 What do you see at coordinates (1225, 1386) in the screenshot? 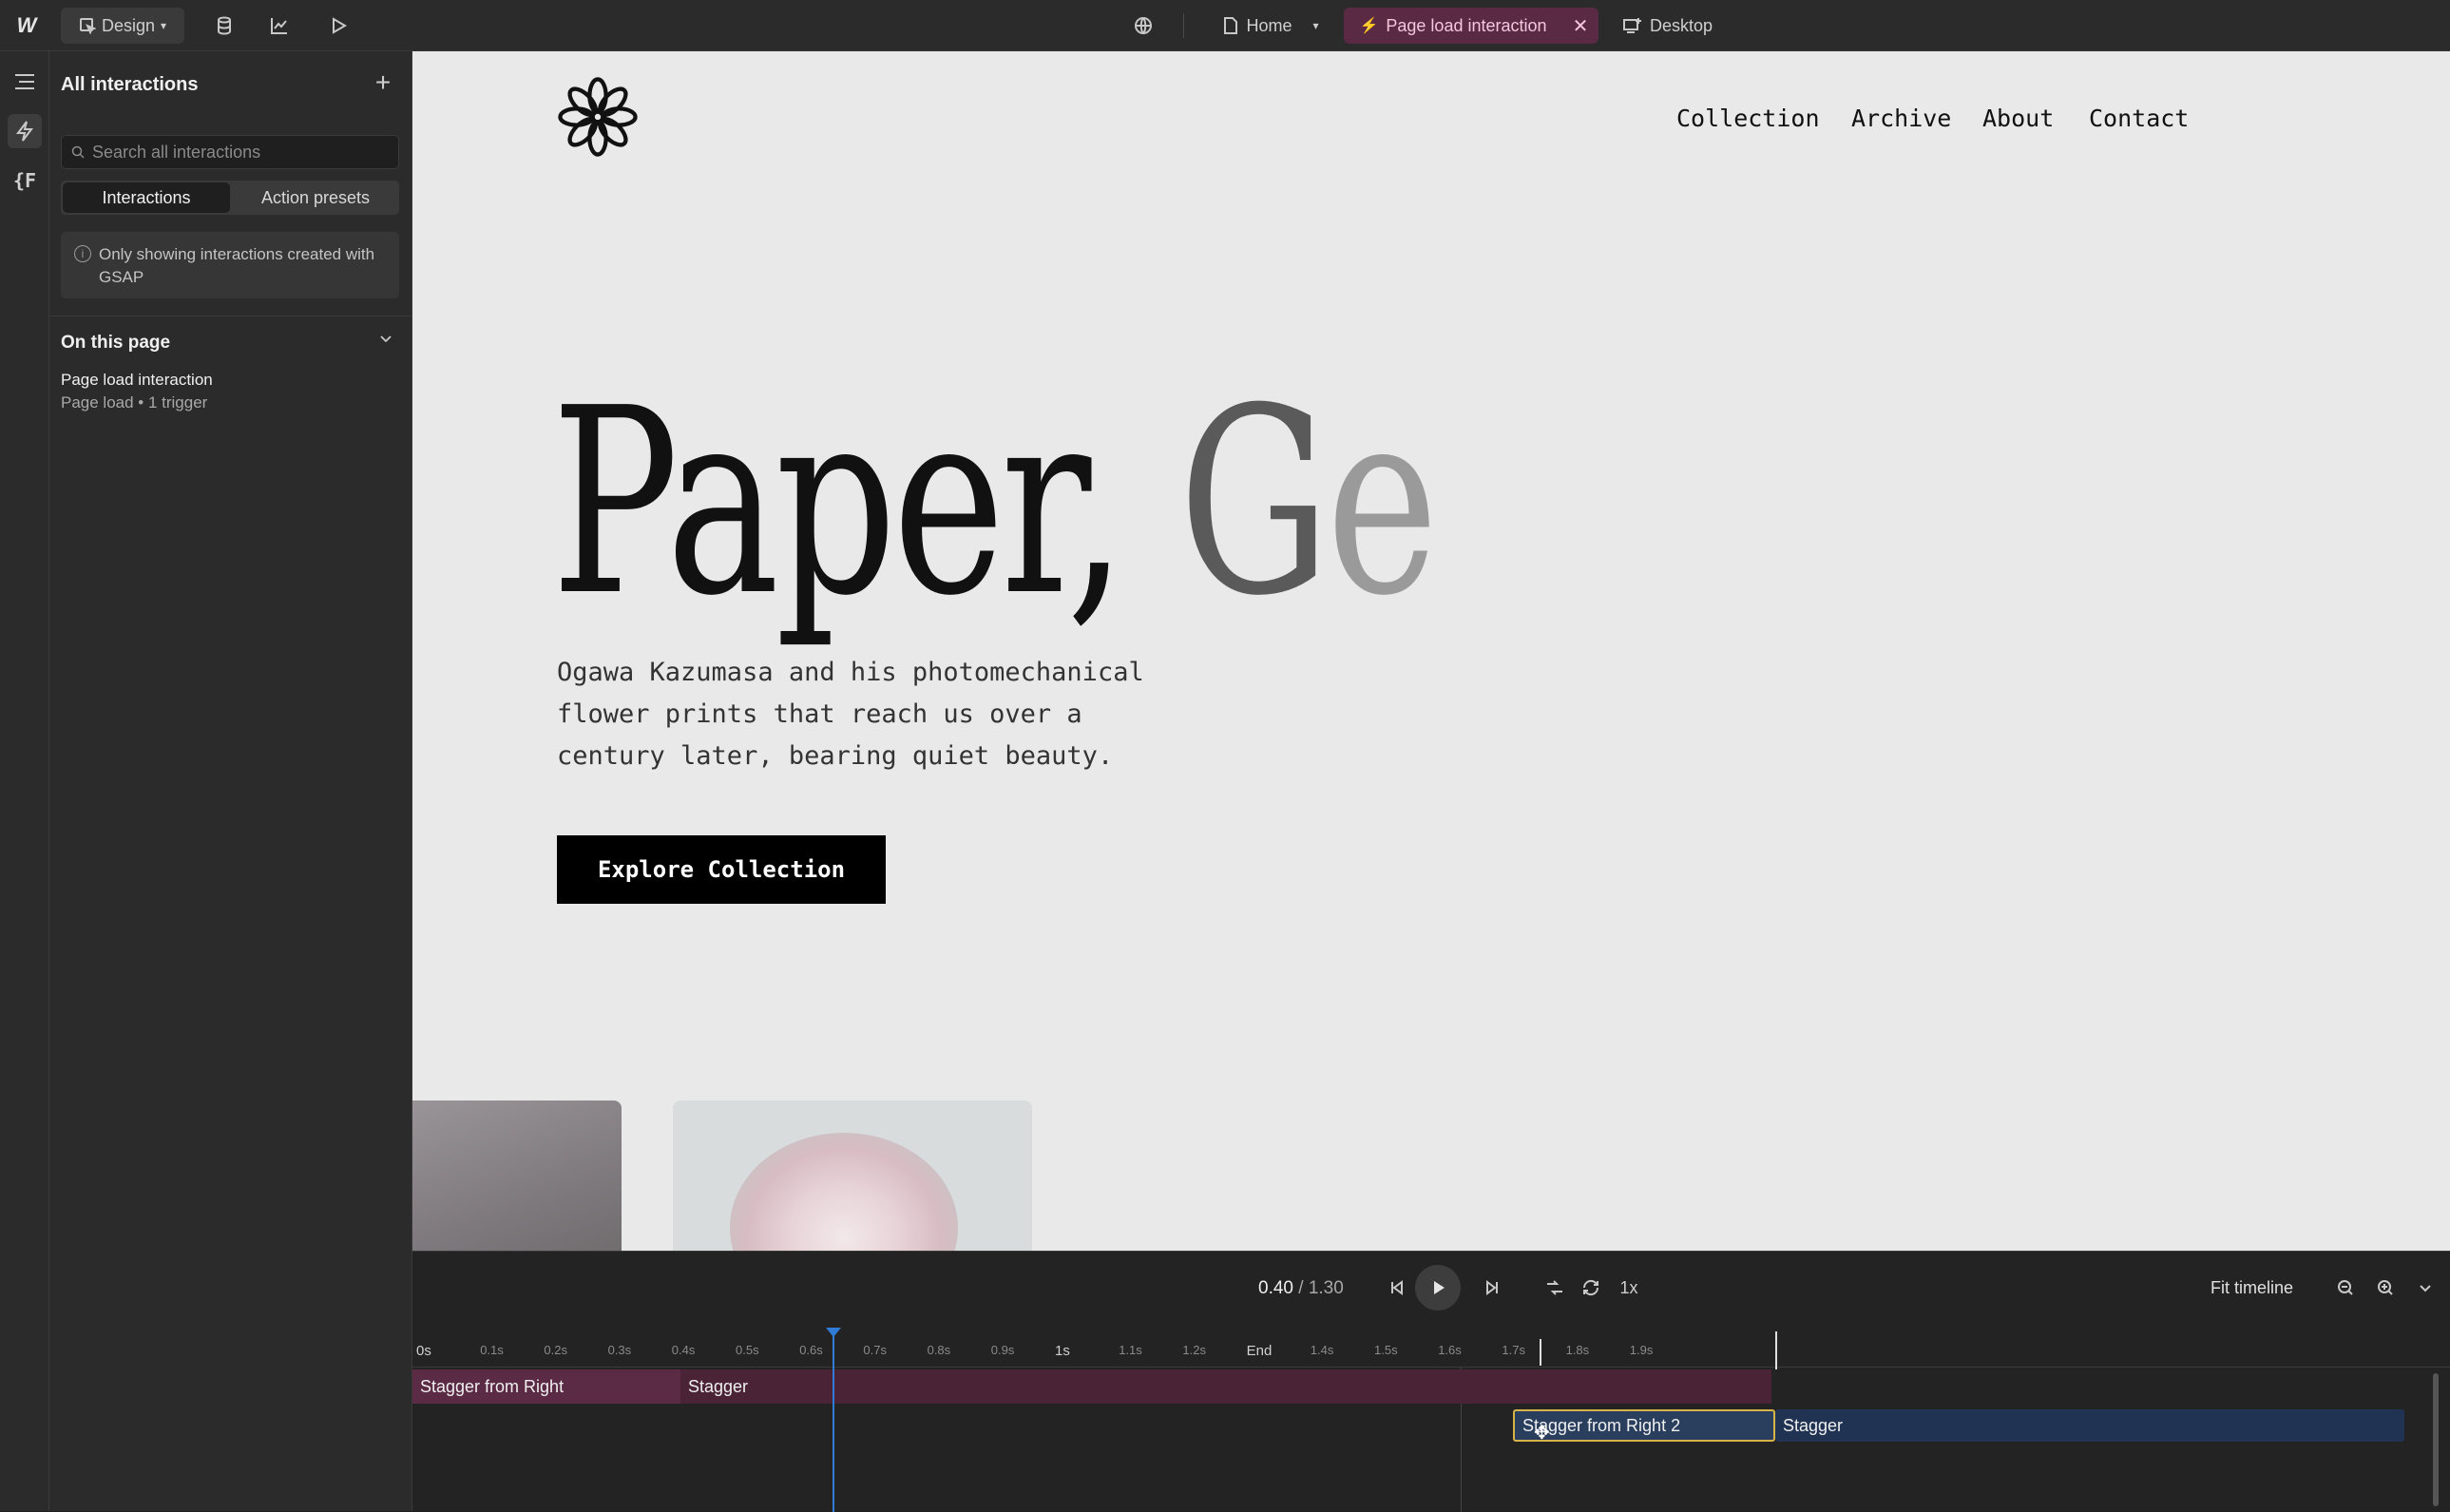
I see `track-stagger-1: Stagger` at bounding box center [1225, 1386].